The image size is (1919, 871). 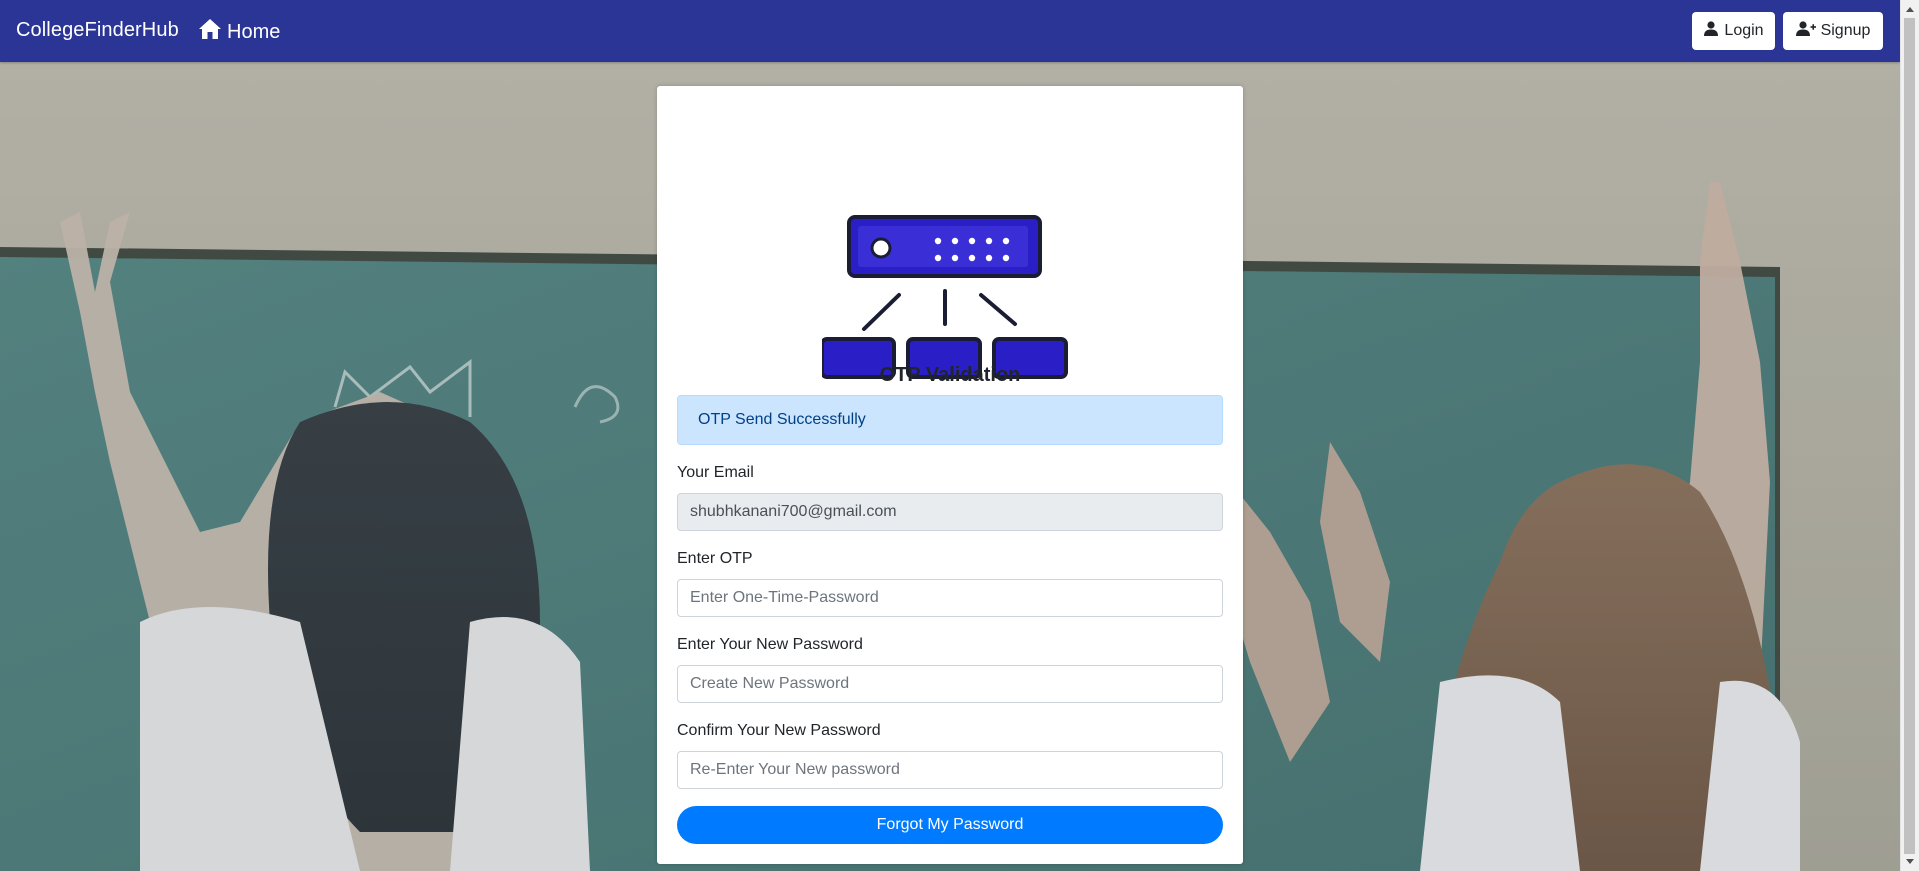 I want to click on confirm-password-label: Confirm Your New Password, so click(x=779, y=730).